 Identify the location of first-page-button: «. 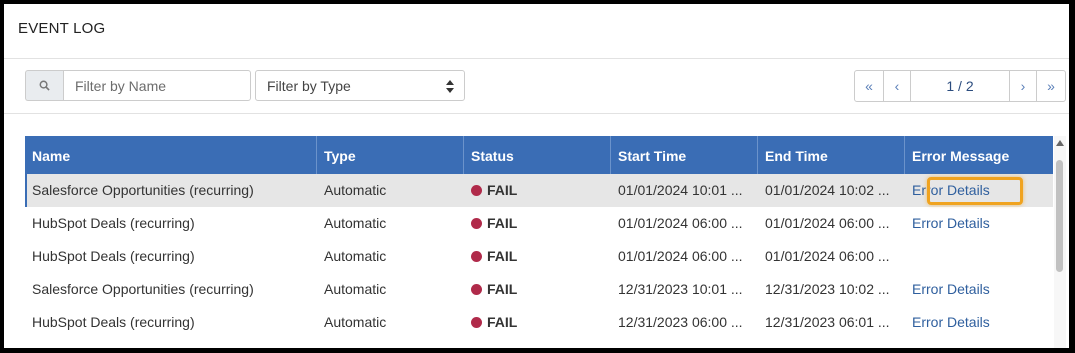
(869, 86).